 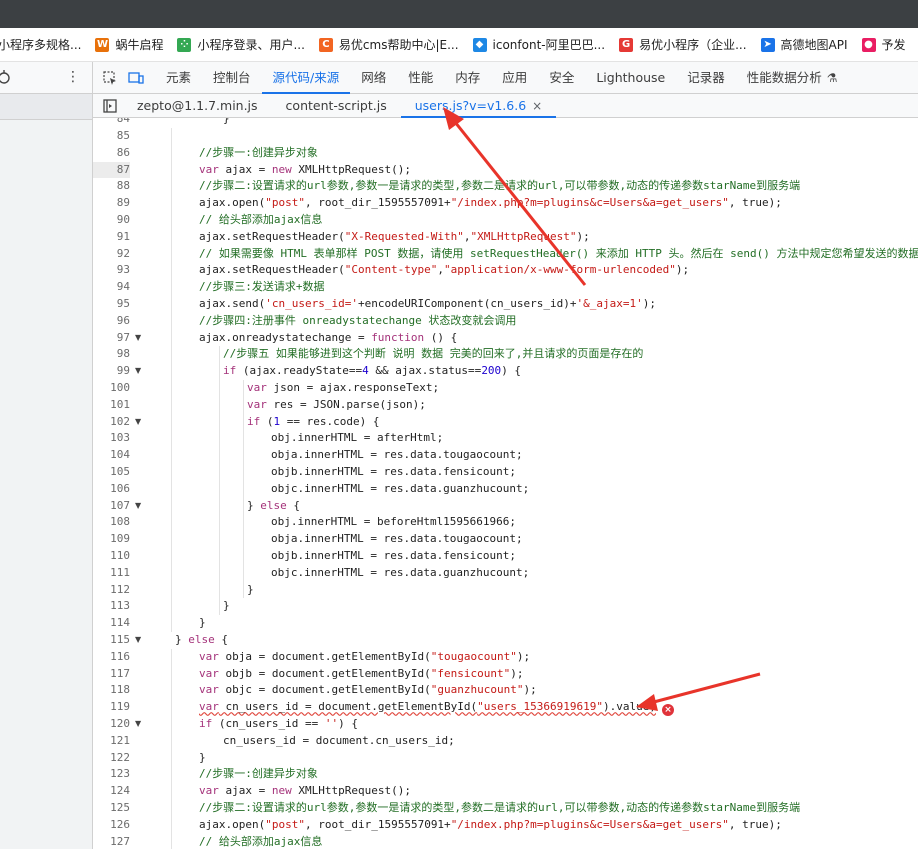 What do you see at coordinates (232, 78) in the screenshot?
I see `devtools-tab: 控制台` at bounding box center [232, 78].